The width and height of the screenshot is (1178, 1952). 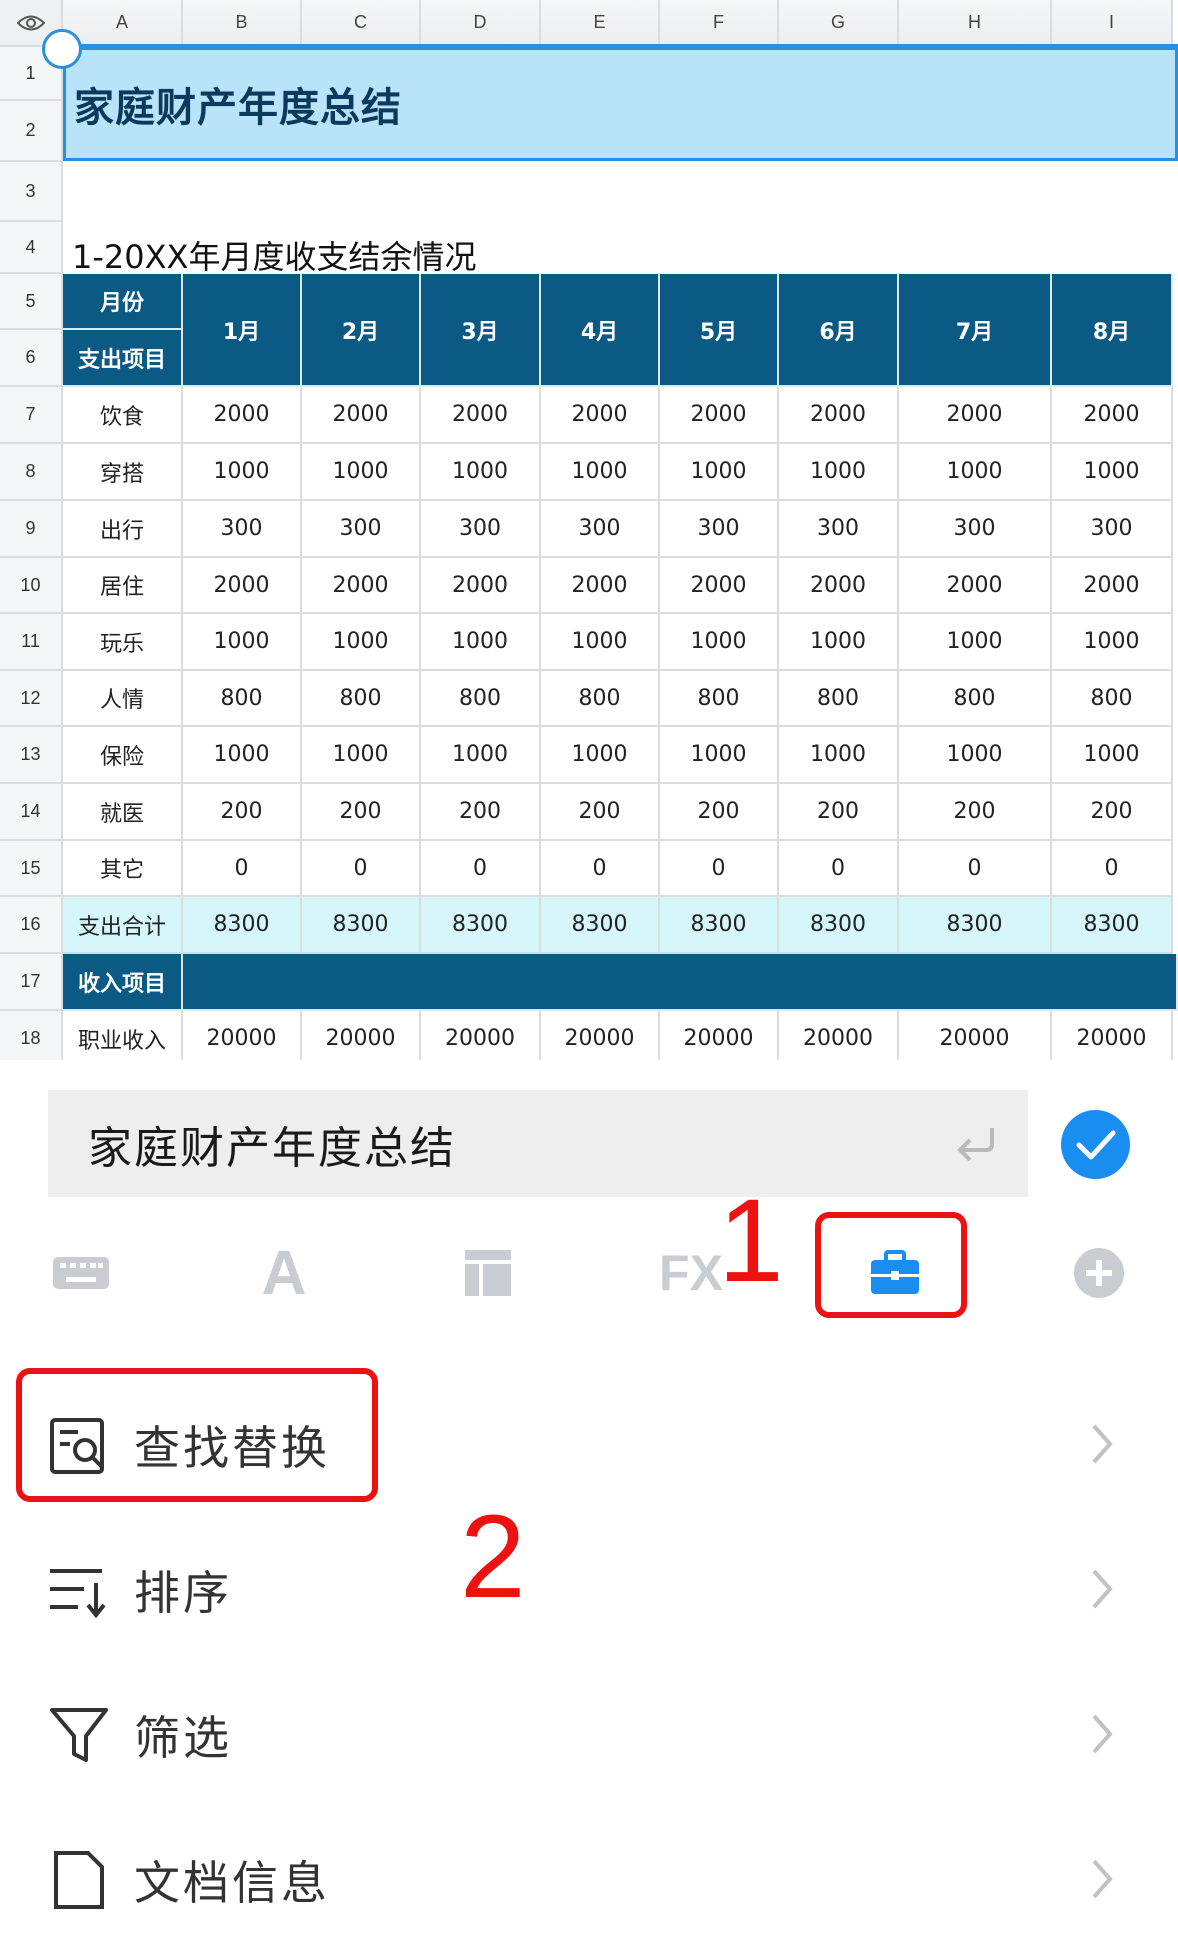 What do you see at coordinates (123, 529) in the screenshot?
I see `expense-label-cell: 出行` at bounding box center [123, 529].